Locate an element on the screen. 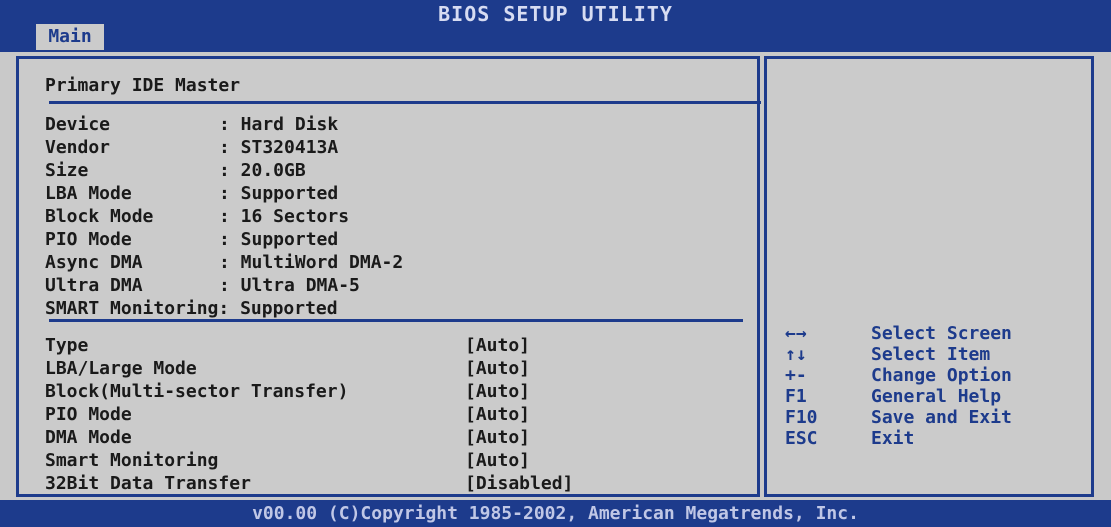 This screenshot has height=527, width=1111. info-row-device: Device : Hard Disk is located at coordinates (224, 124).